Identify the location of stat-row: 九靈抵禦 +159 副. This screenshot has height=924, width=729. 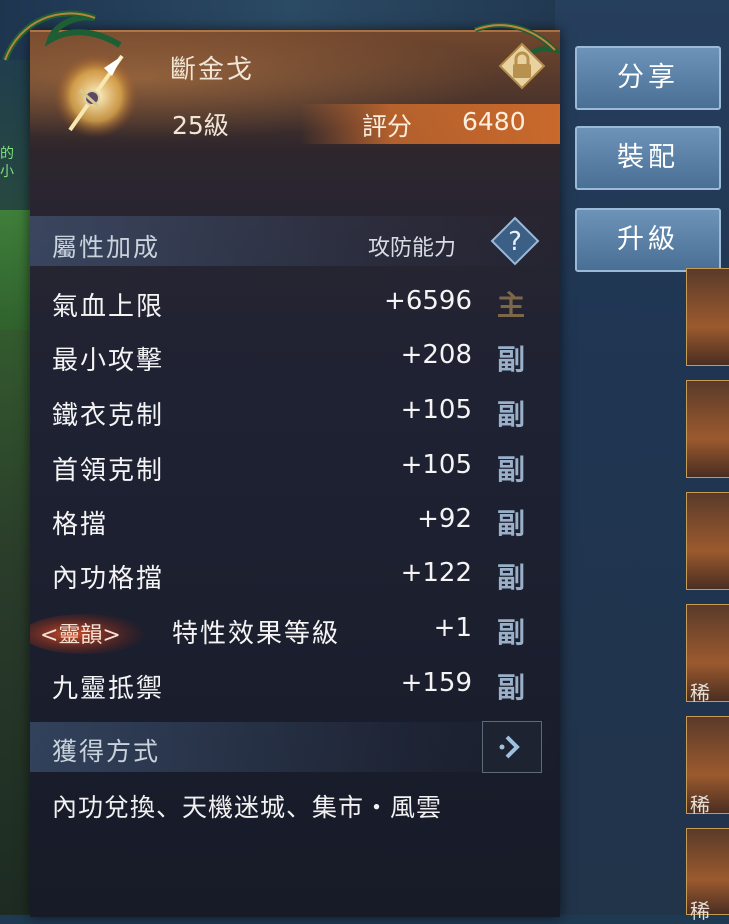
(292, 688).